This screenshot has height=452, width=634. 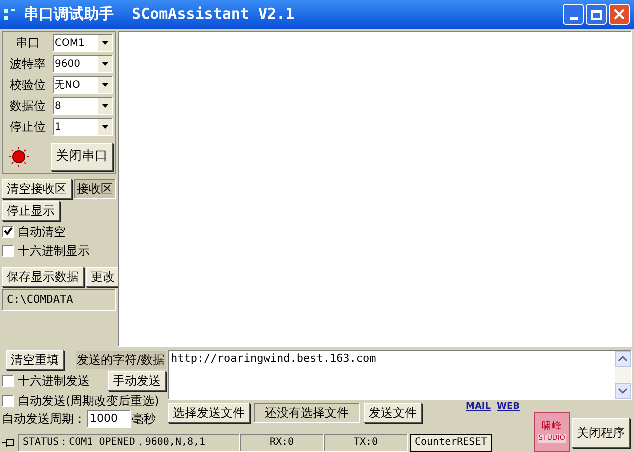 I want to click on minimize-button, so click(x=573, y=14).